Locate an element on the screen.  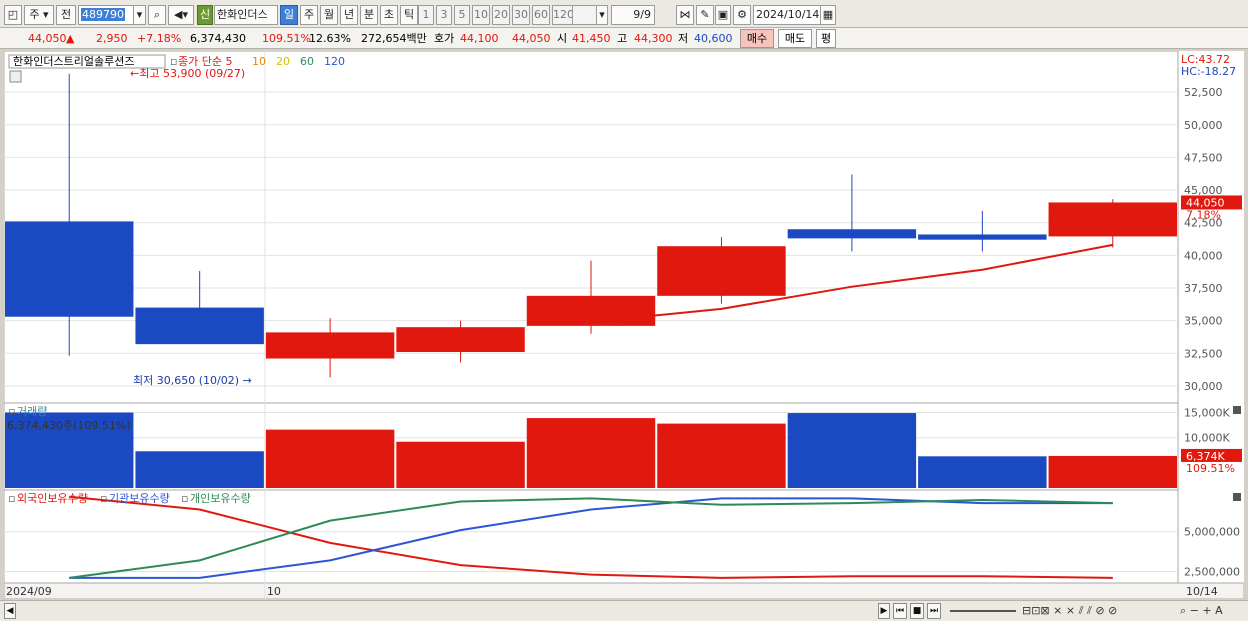
interval-button-10: 10 is located at coordinates (481, 15).